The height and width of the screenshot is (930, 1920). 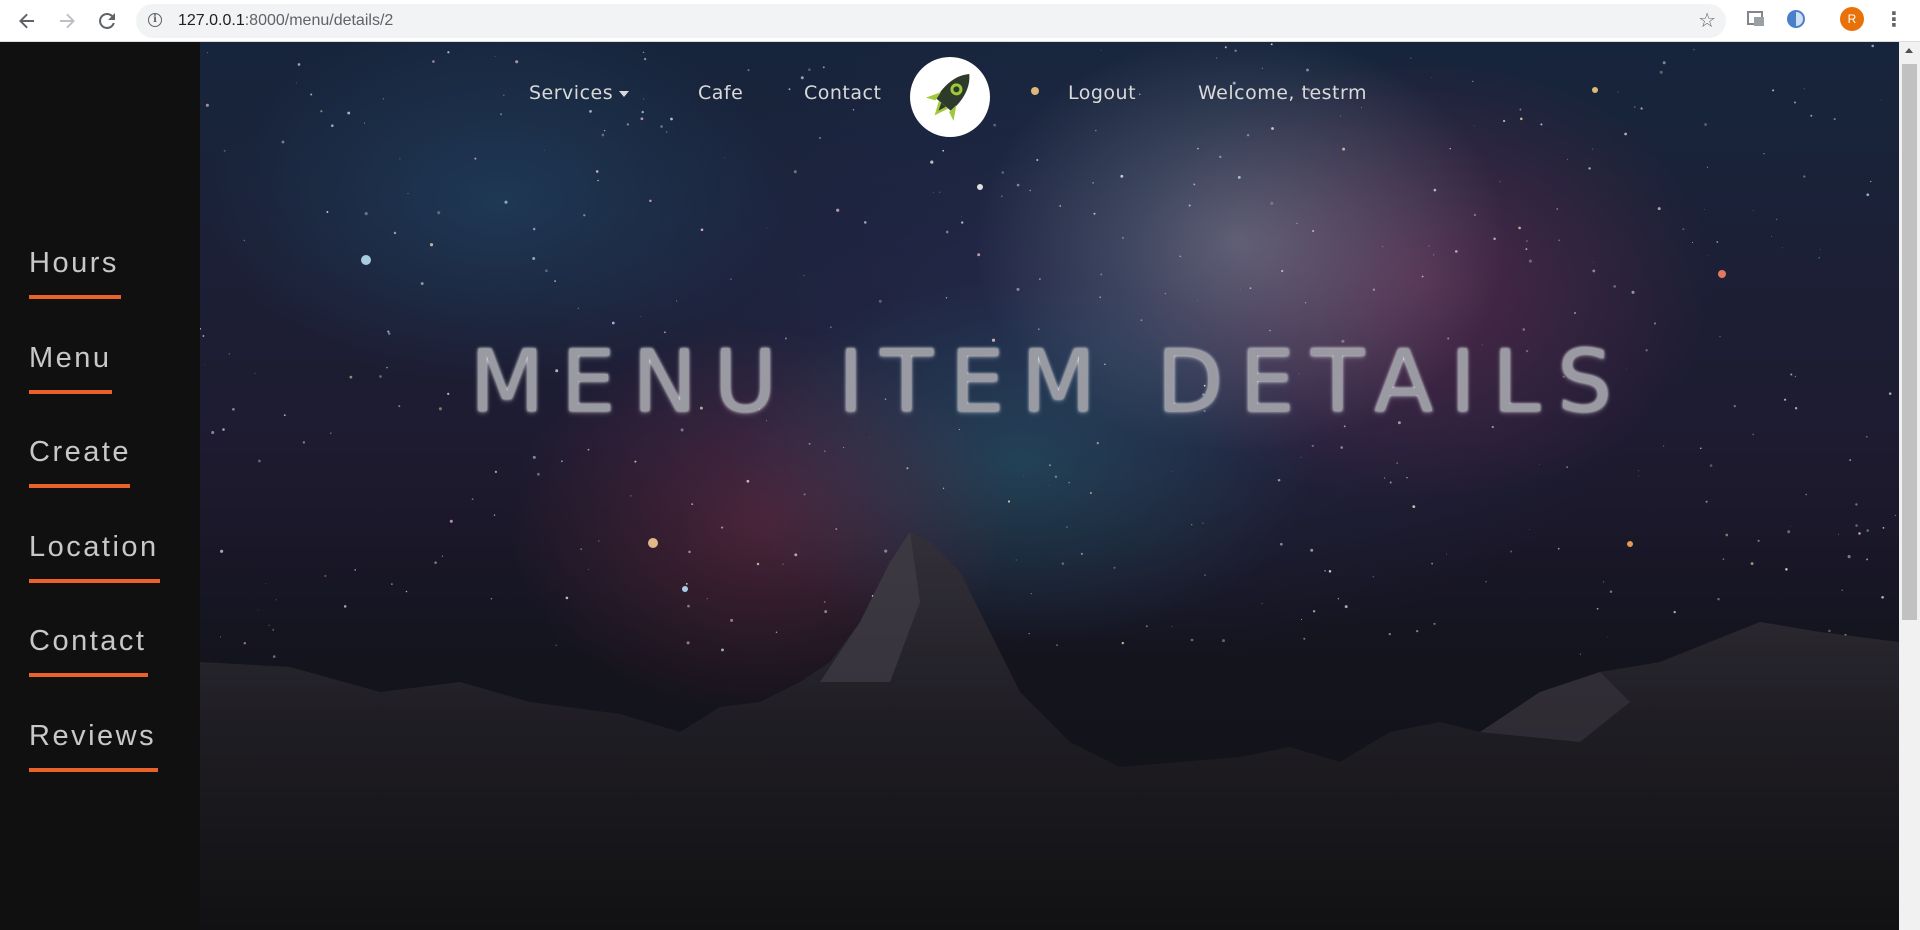 I want to click on menu-dots-icon: ⋮, so click(x=1894, y=21).